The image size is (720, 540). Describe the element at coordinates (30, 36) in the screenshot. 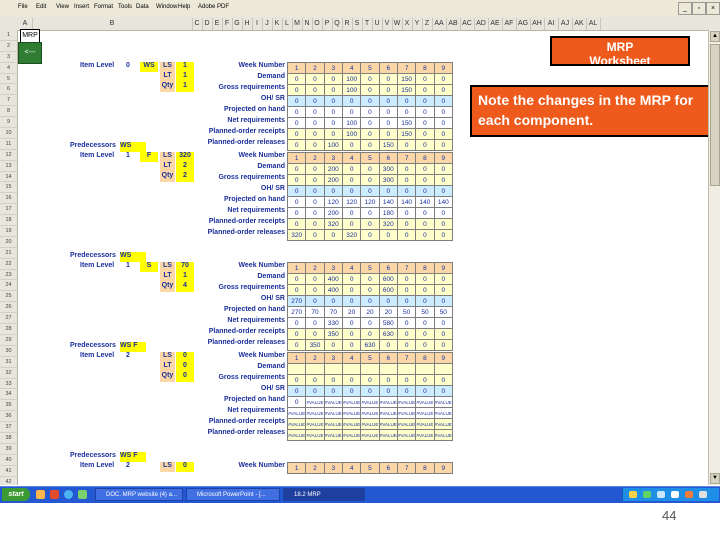

I see `cell-a1: MRP` at that location.